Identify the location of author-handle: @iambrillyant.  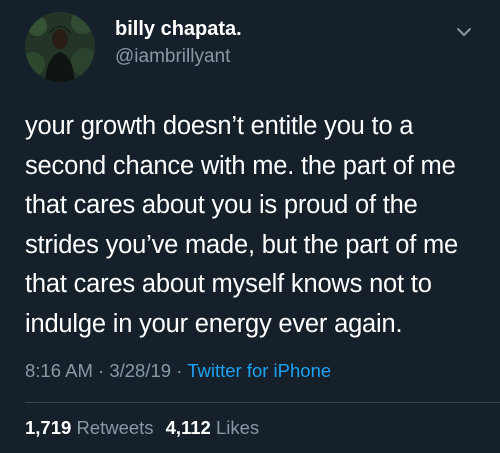
(172, 57).